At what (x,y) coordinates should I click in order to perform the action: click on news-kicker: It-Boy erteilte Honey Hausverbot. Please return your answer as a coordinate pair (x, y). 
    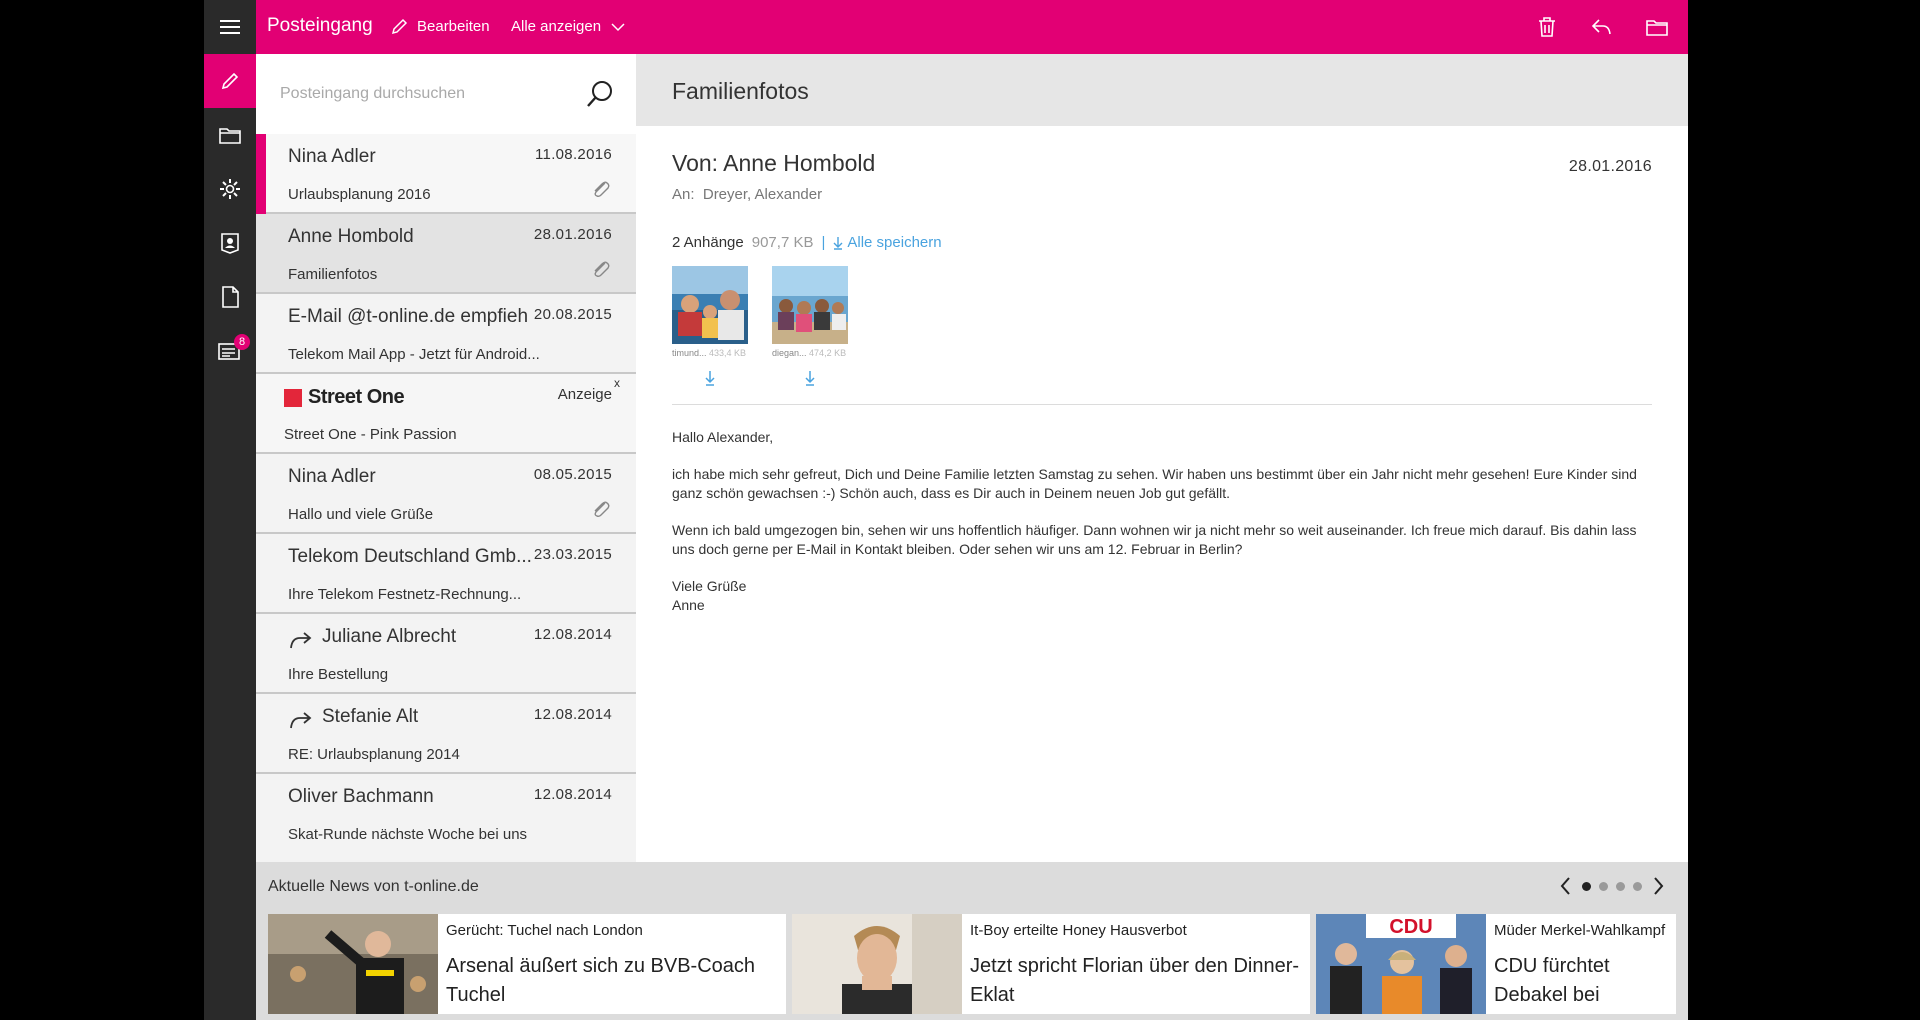
    Looking at the image, I should click on (1078, 930).